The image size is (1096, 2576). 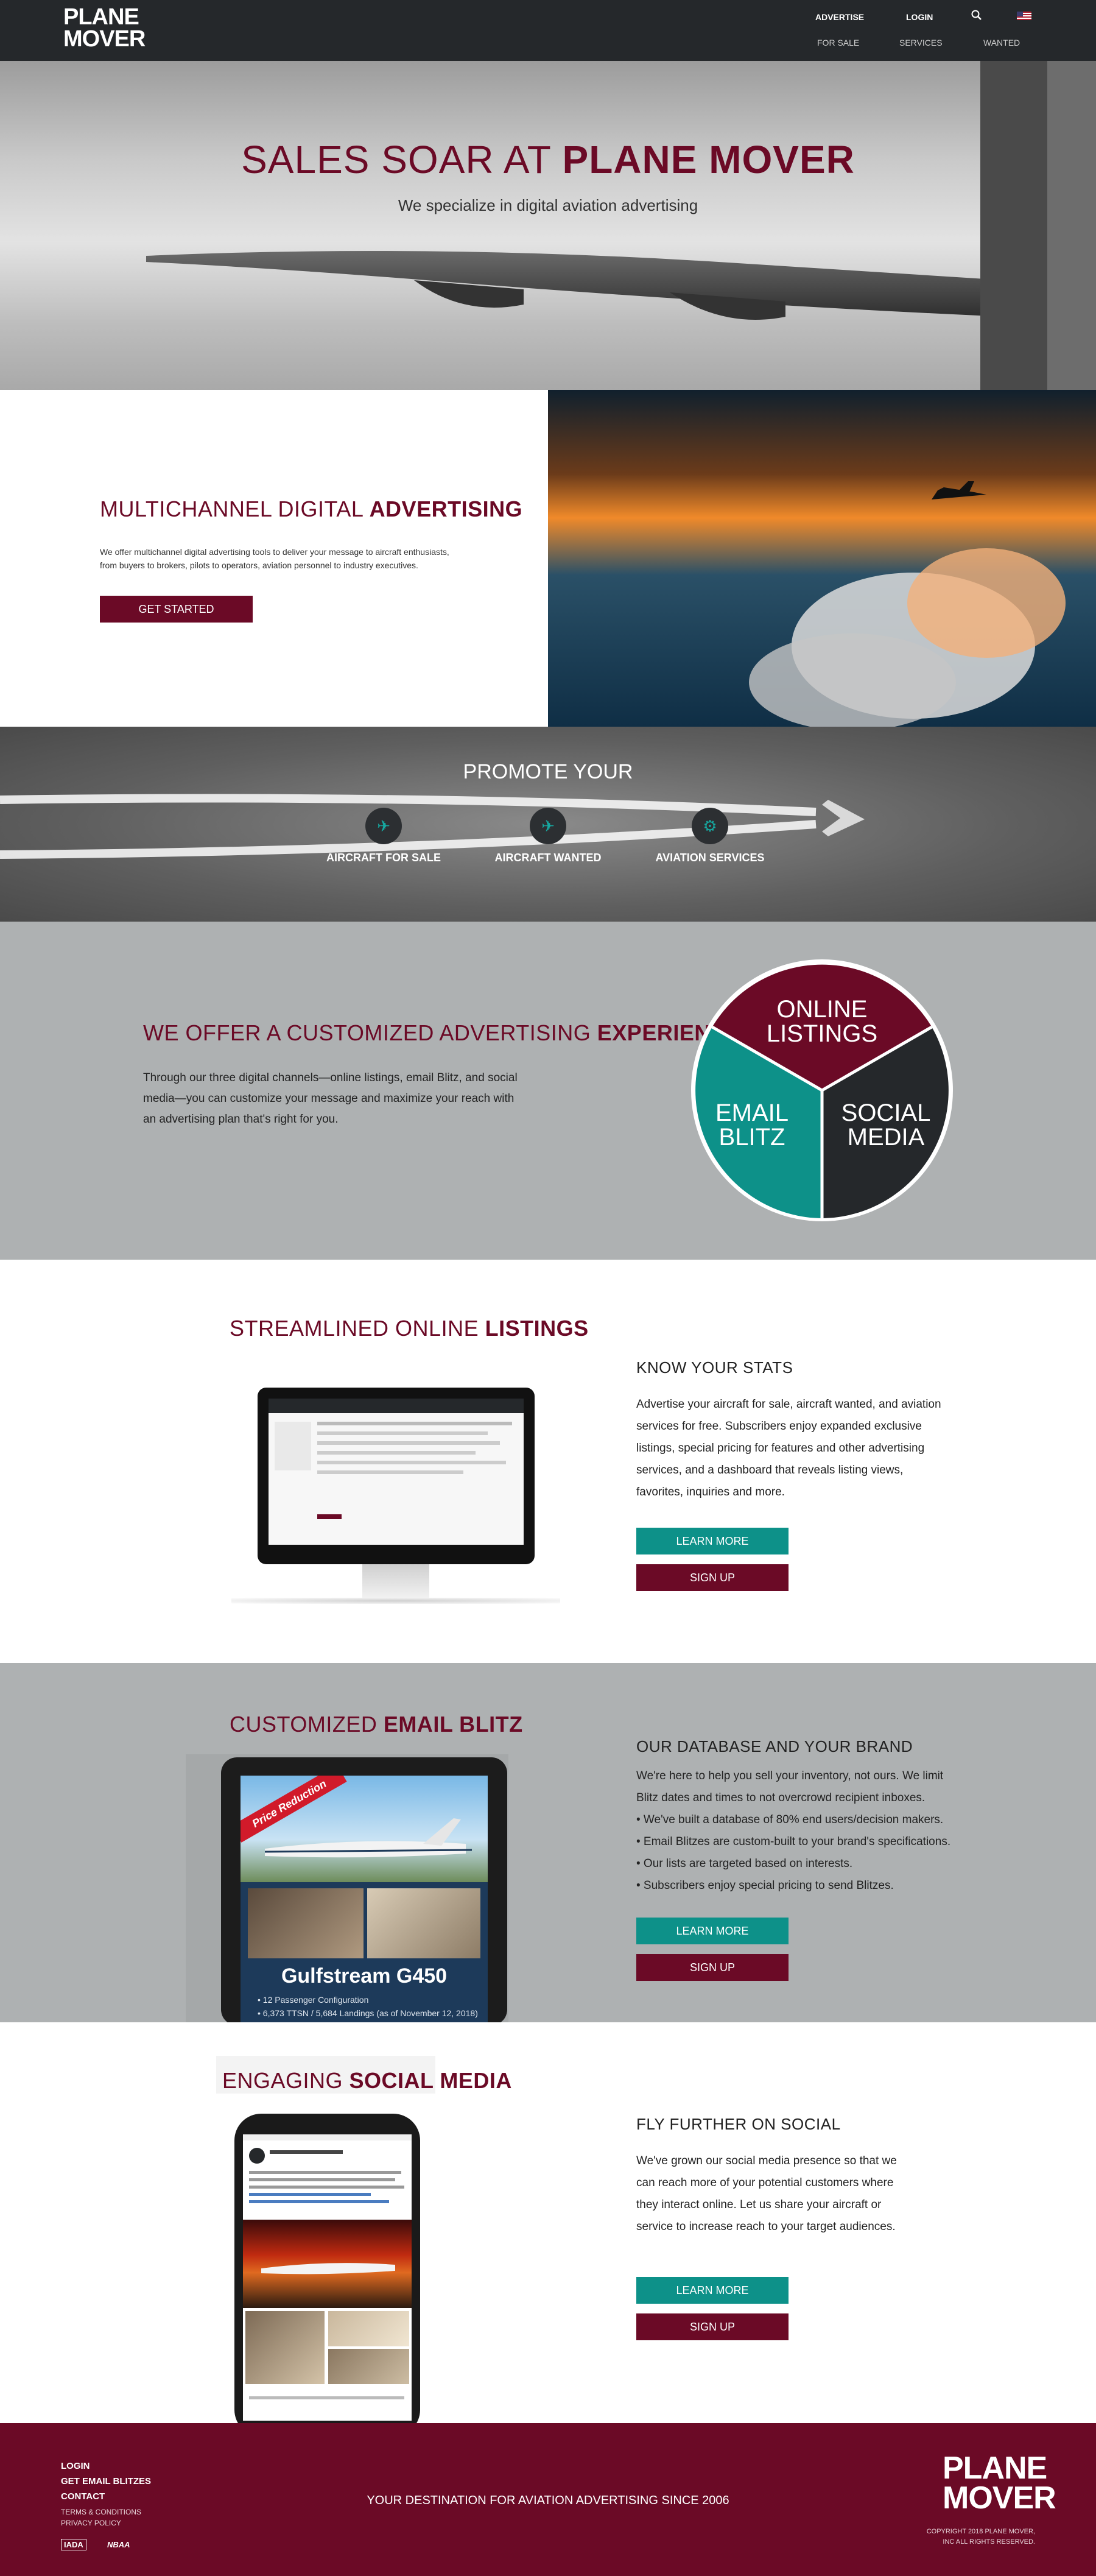 I want to click on offer-title-light: WE OFFER A CUSTOMIZED ADVERTISING, so click(x=370, y=1032).